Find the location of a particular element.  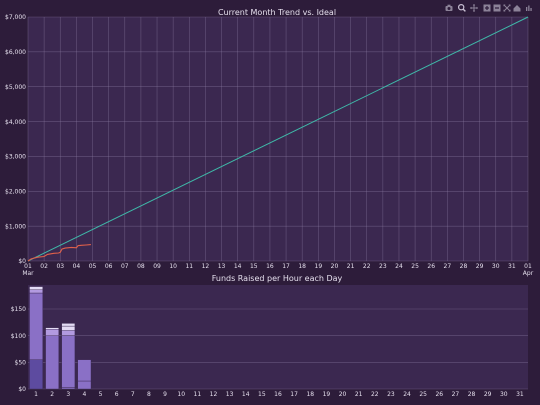

trend-x-tick-label: 04 is located at coordinates (77, 266).